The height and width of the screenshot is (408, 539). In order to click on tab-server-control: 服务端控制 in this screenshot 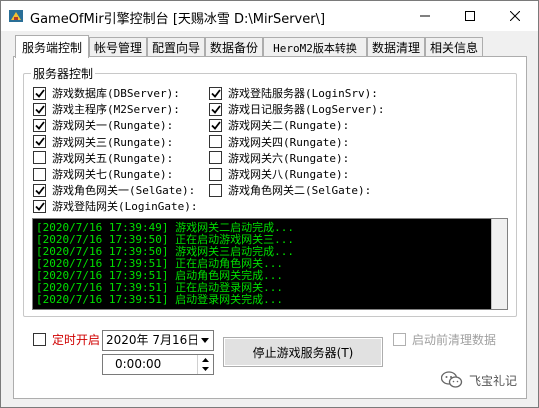, I will do `click(52, 46)`.